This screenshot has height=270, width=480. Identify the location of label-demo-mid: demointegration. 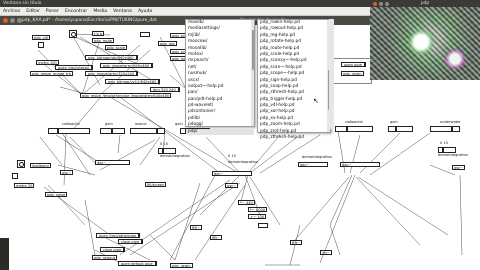
(243, 162).